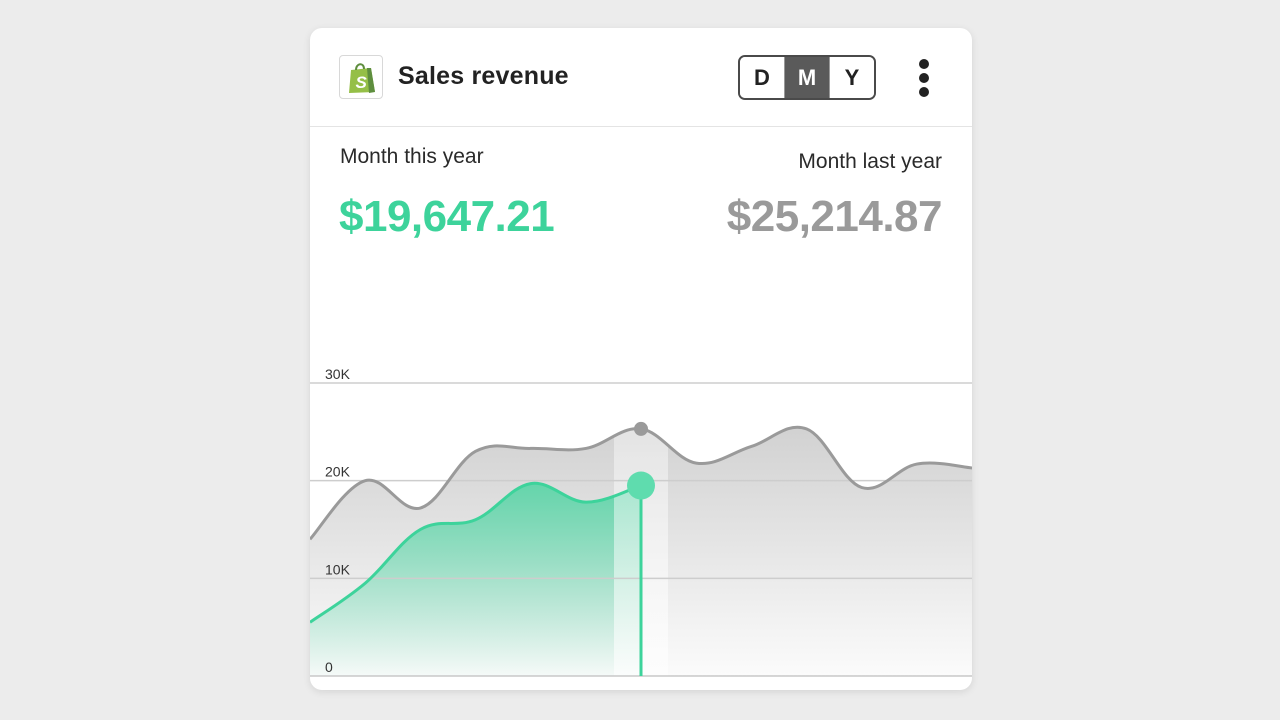  I want to click on previous-period-value: $25,214.87, so click(834, 216).